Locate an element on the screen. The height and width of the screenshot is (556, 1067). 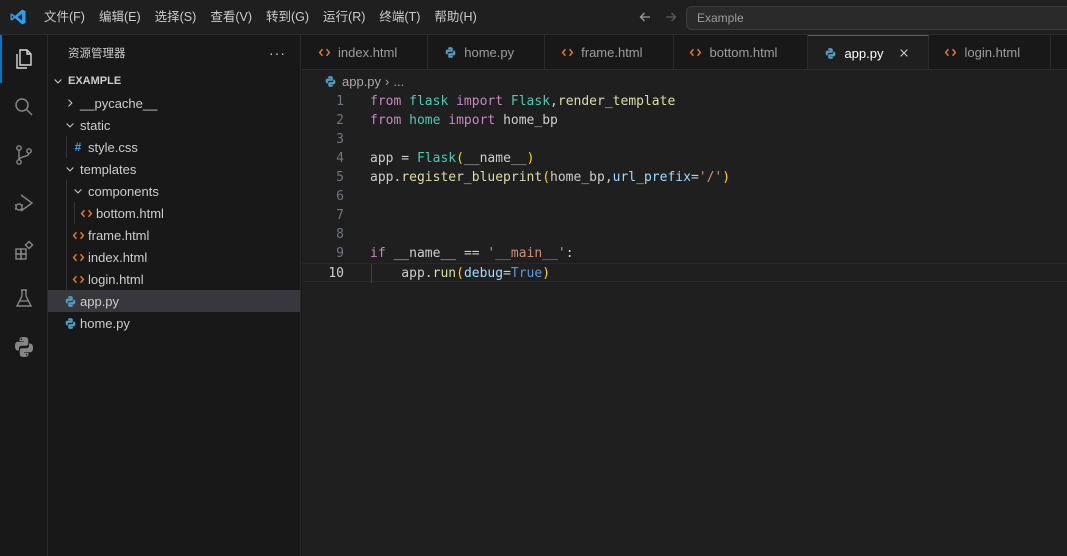
menu-item: 运行(R) is located at coordinates (344, 17).